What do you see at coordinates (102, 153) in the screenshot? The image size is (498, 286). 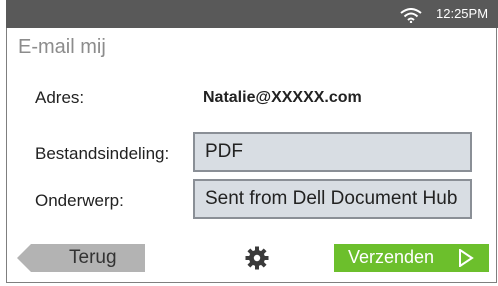 I see `format-label: Bestandsindeling:` at bounding box center [102, 153].